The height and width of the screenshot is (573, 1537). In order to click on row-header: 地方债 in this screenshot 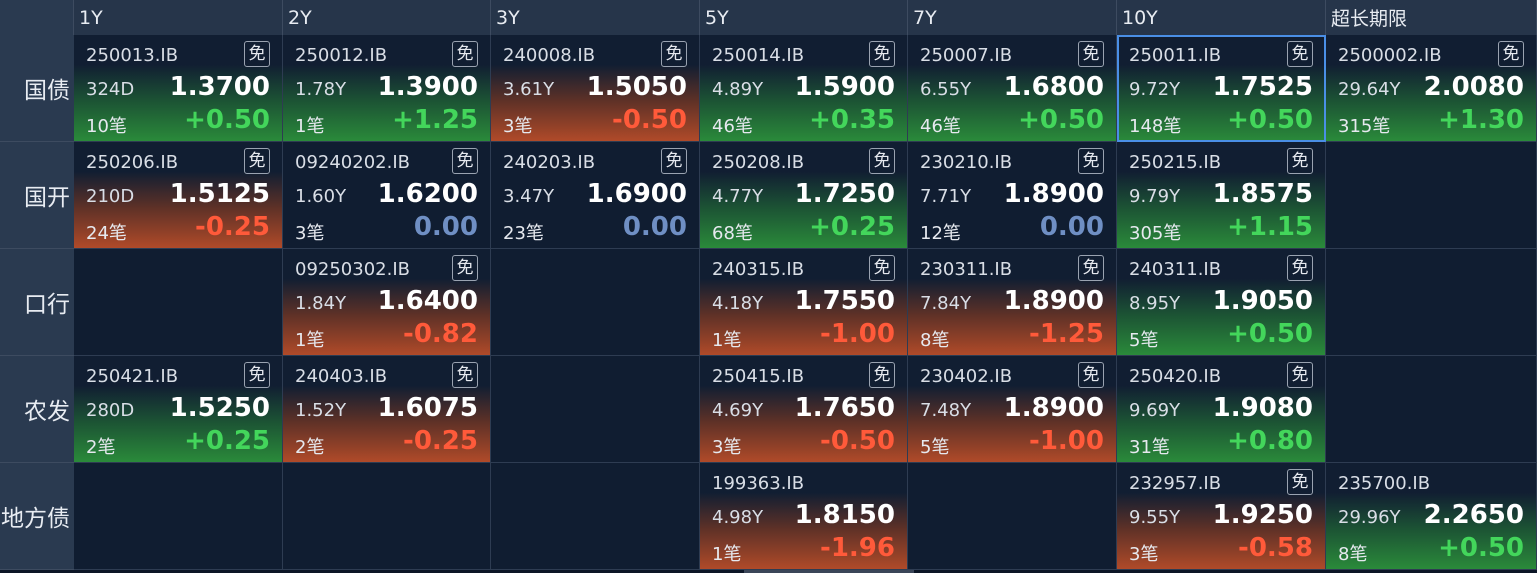, I will do `click(37, 516)`.